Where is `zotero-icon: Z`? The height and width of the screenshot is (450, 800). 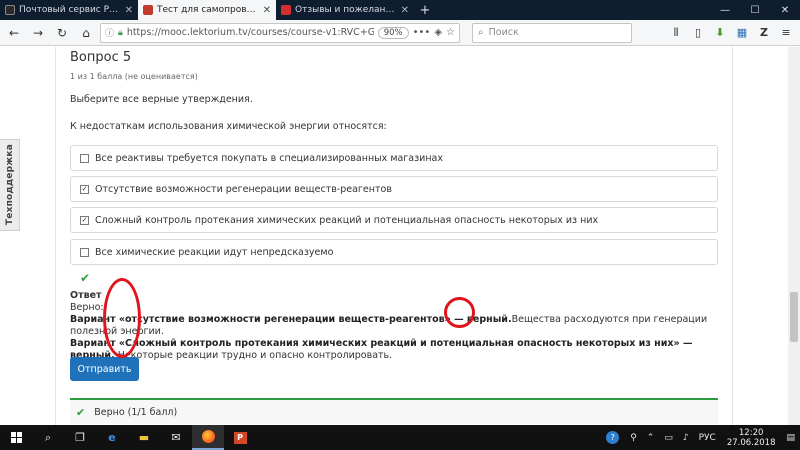 zotero-icon: Z is located at coordinates (764, 33).